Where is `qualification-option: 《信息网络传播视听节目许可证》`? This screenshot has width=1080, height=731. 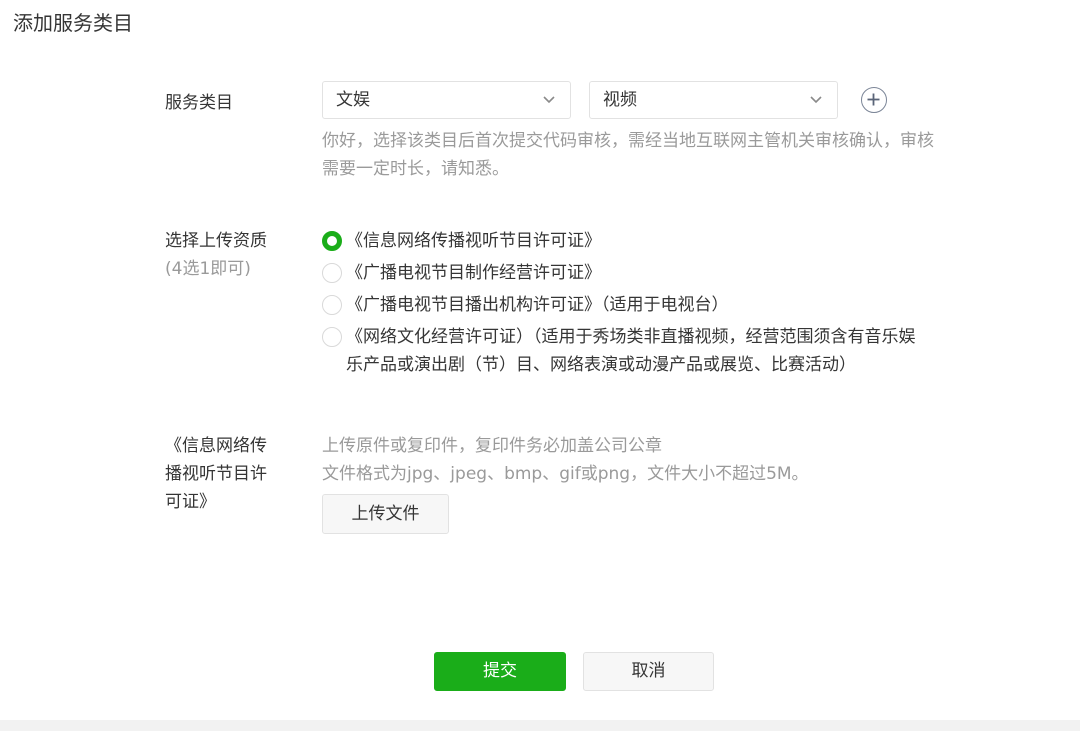
qualification-option: 《信息网络传播视听节目许可证》 is located at coordinates (642, 241).